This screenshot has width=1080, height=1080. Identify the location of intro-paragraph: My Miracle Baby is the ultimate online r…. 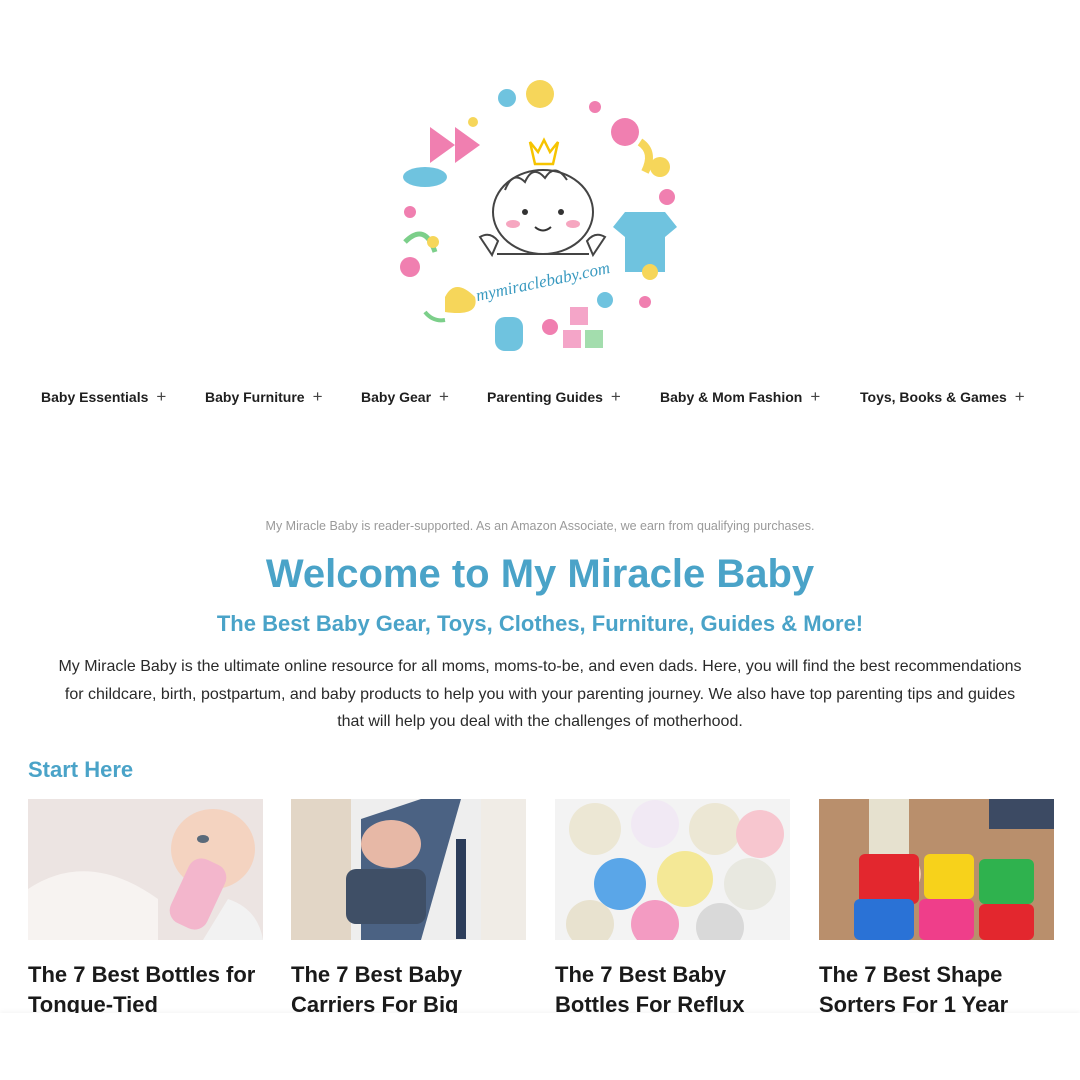
(540, 694).